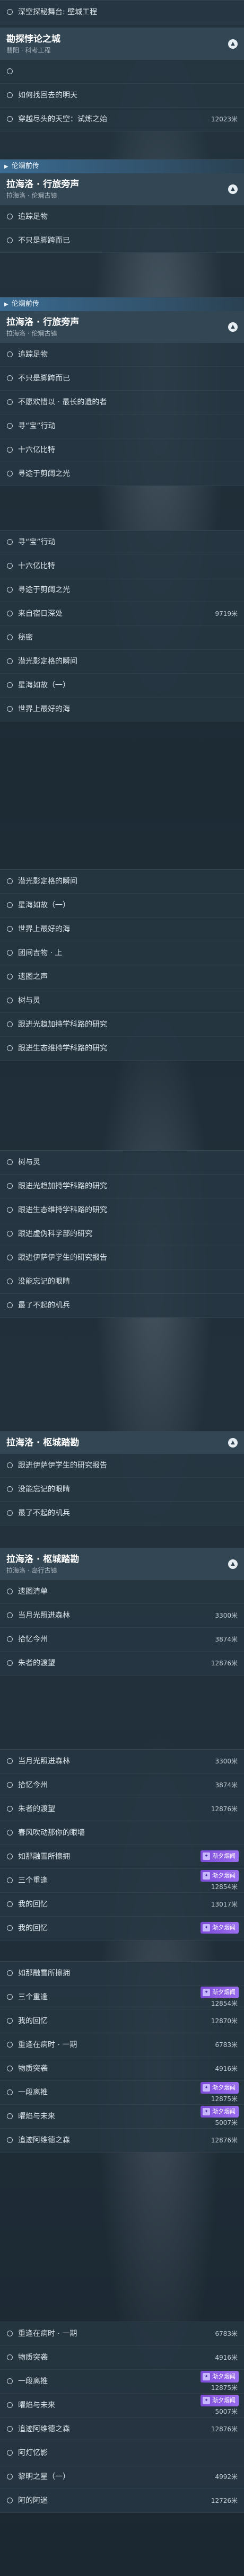 The height and width of the screenshot is (2576, 244). What do you see at coordinates (122, 12) in the screenshot?
I see `quest-row: 深空探秘舞台: 壁城工程` at bounding box center [122, 12].